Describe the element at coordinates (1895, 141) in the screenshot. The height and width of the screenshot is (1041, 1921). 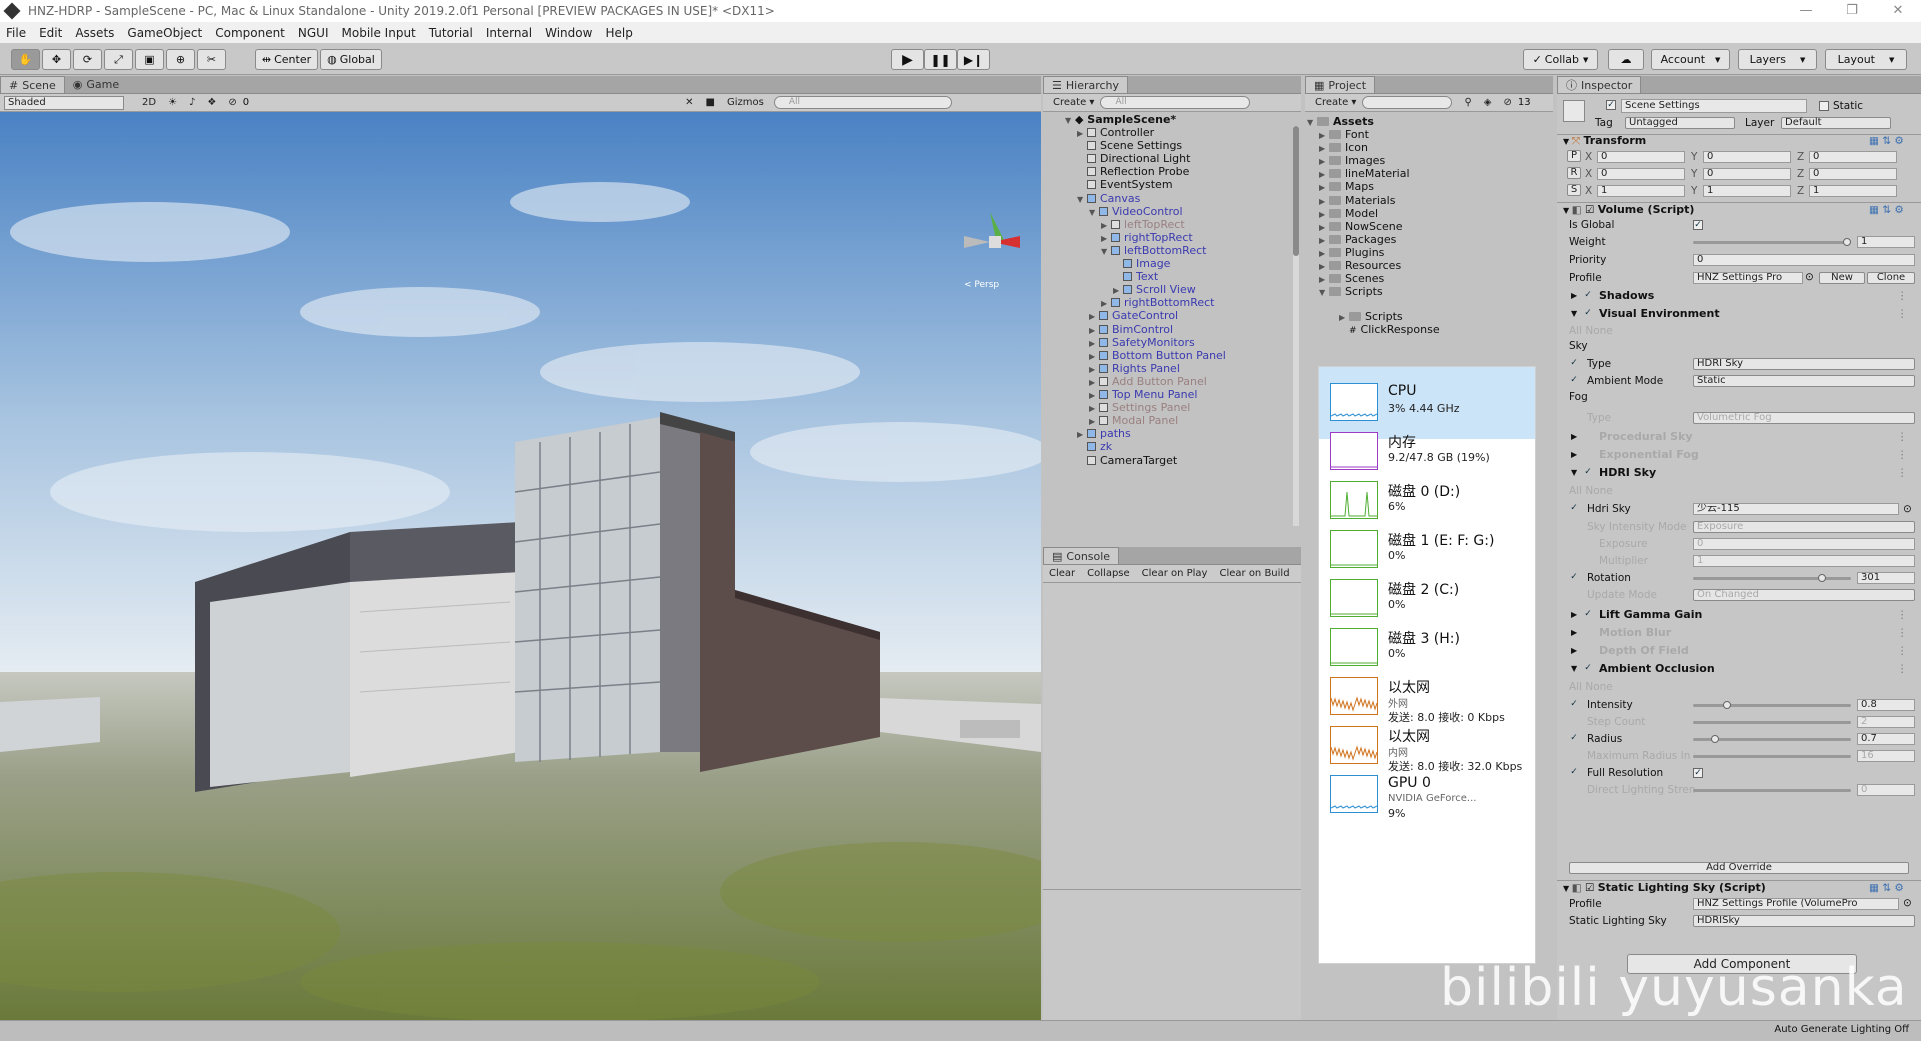
I see `component-help-icon: ▦ ⇅ ⚙` at that location.